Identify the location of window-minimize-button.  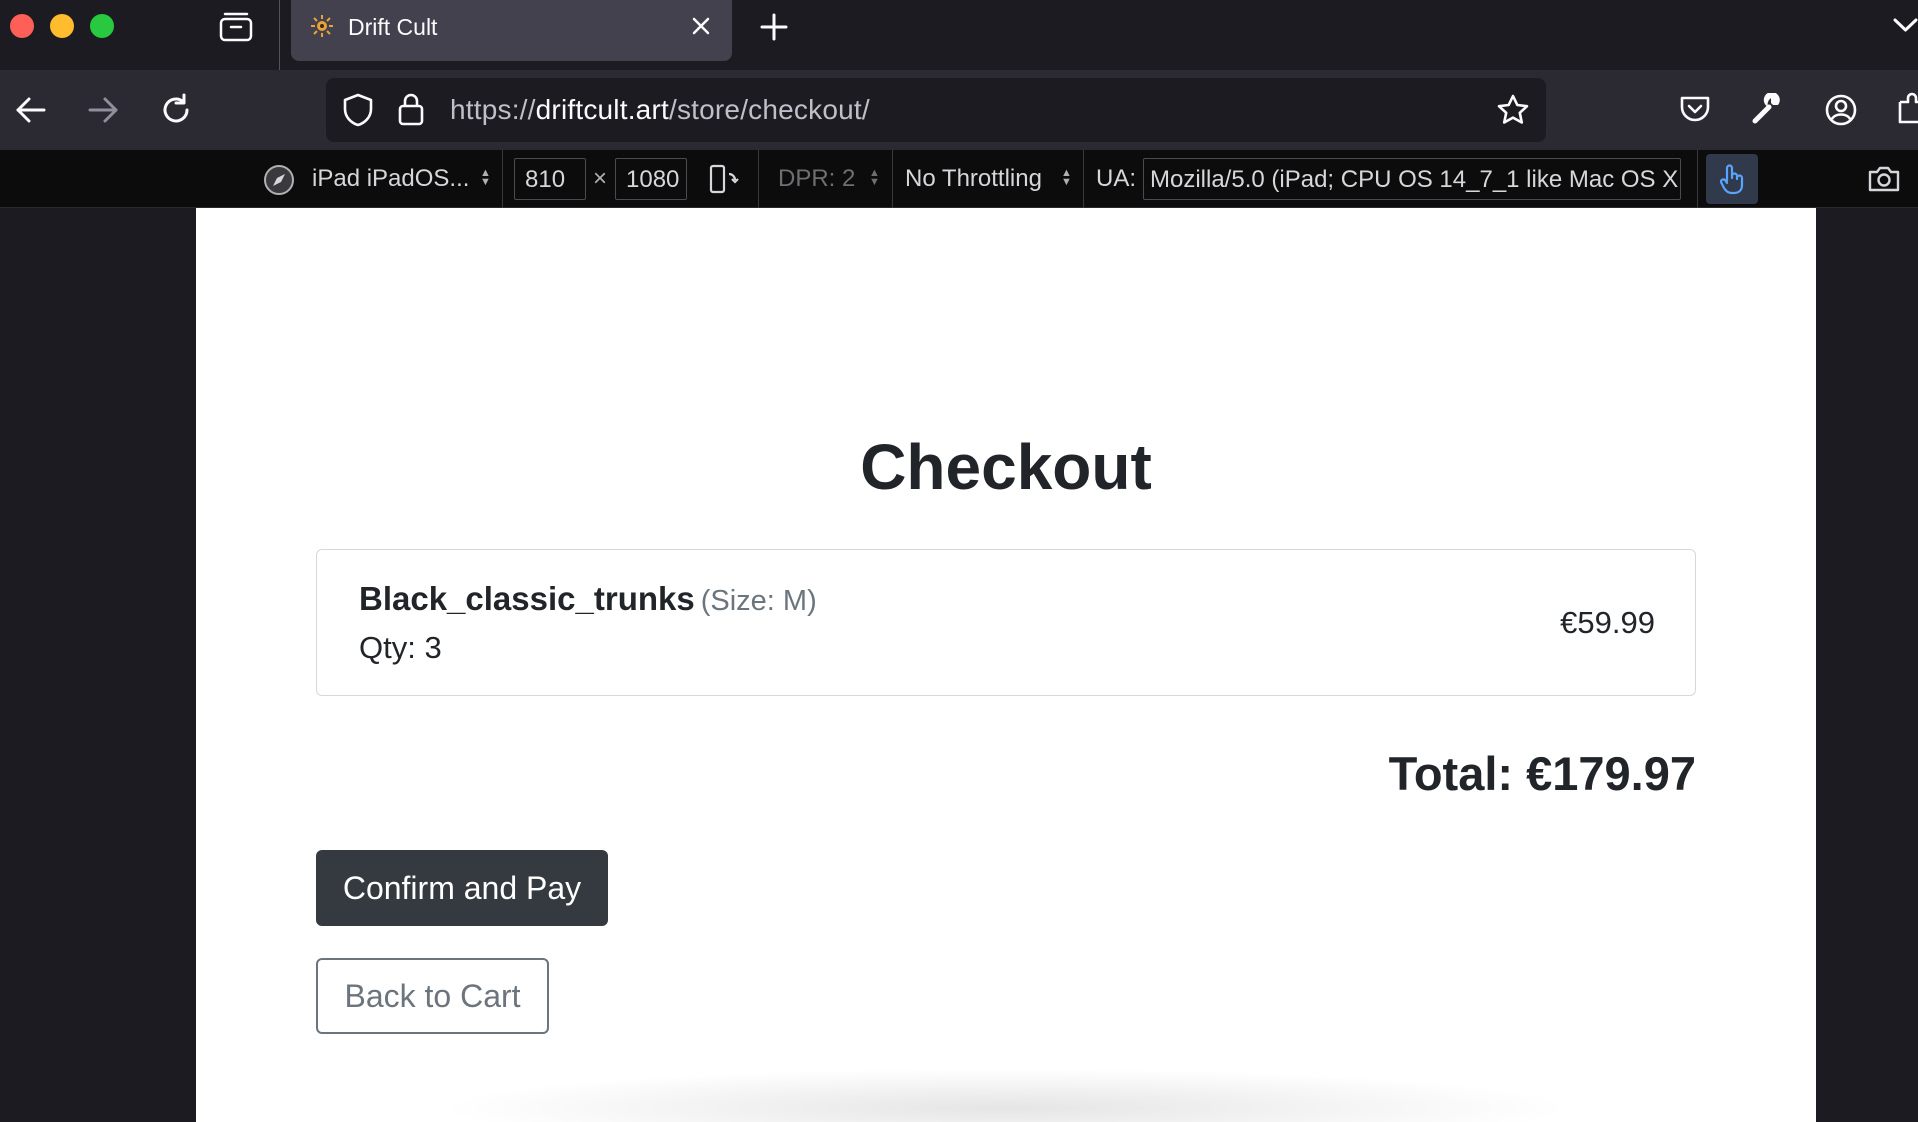
(62, 26).